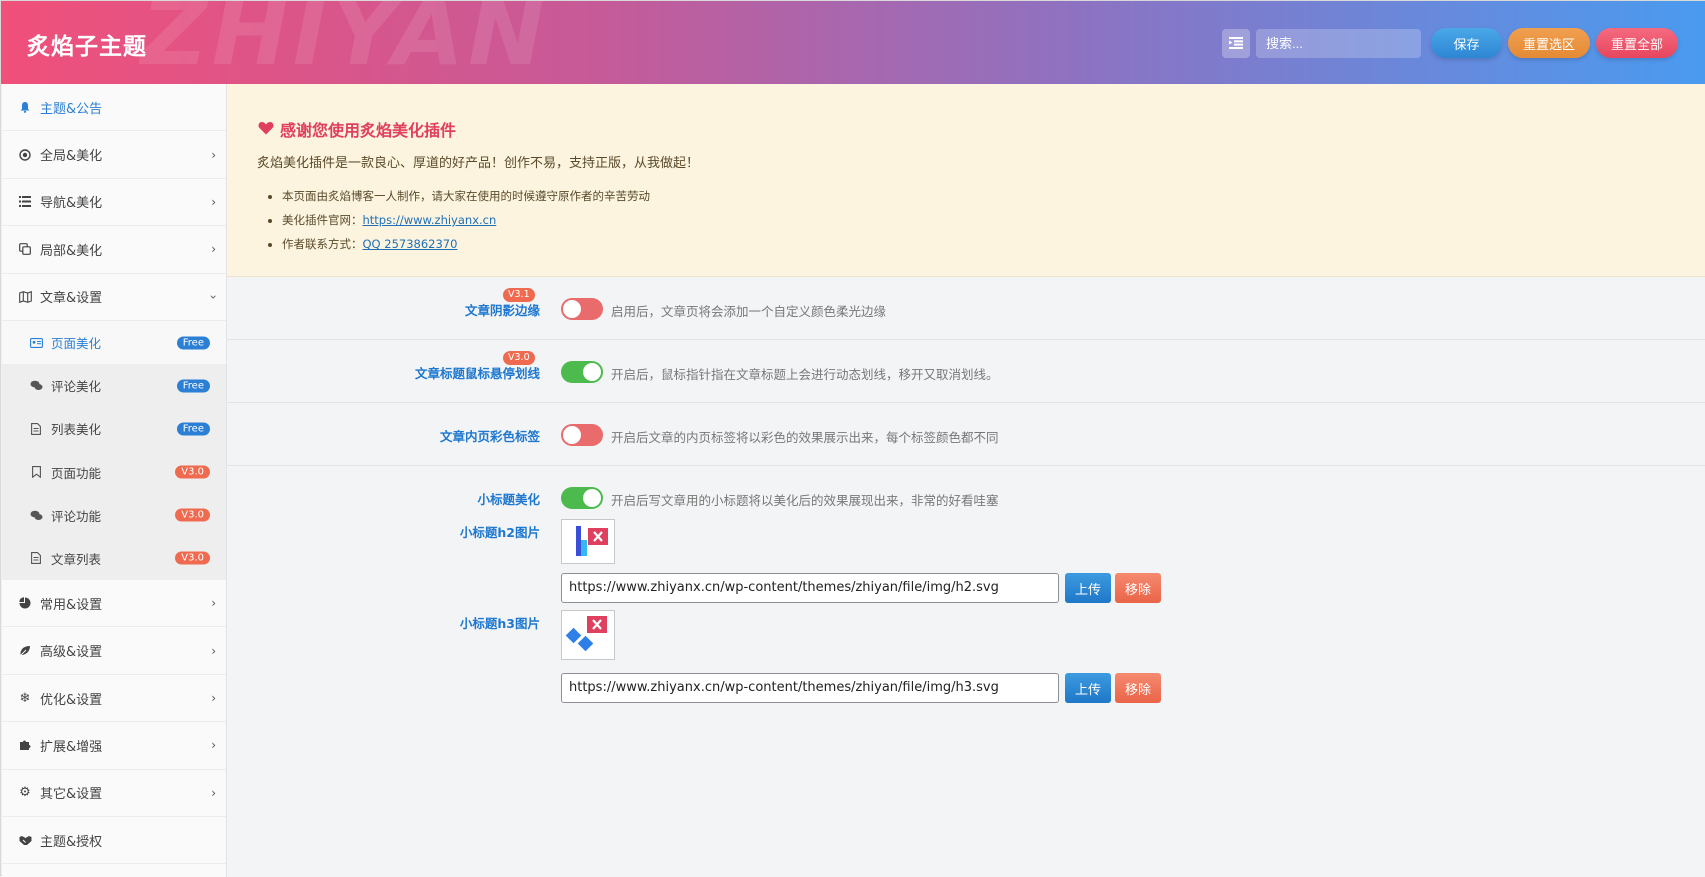 The height and width of the screenshot is (877, 1705). What do you see at coordinates (114, 794) in the screenshot?
I see `sidebar-item-other: ⚙ 其它&设置 ›` at bounding box center [114, 794].